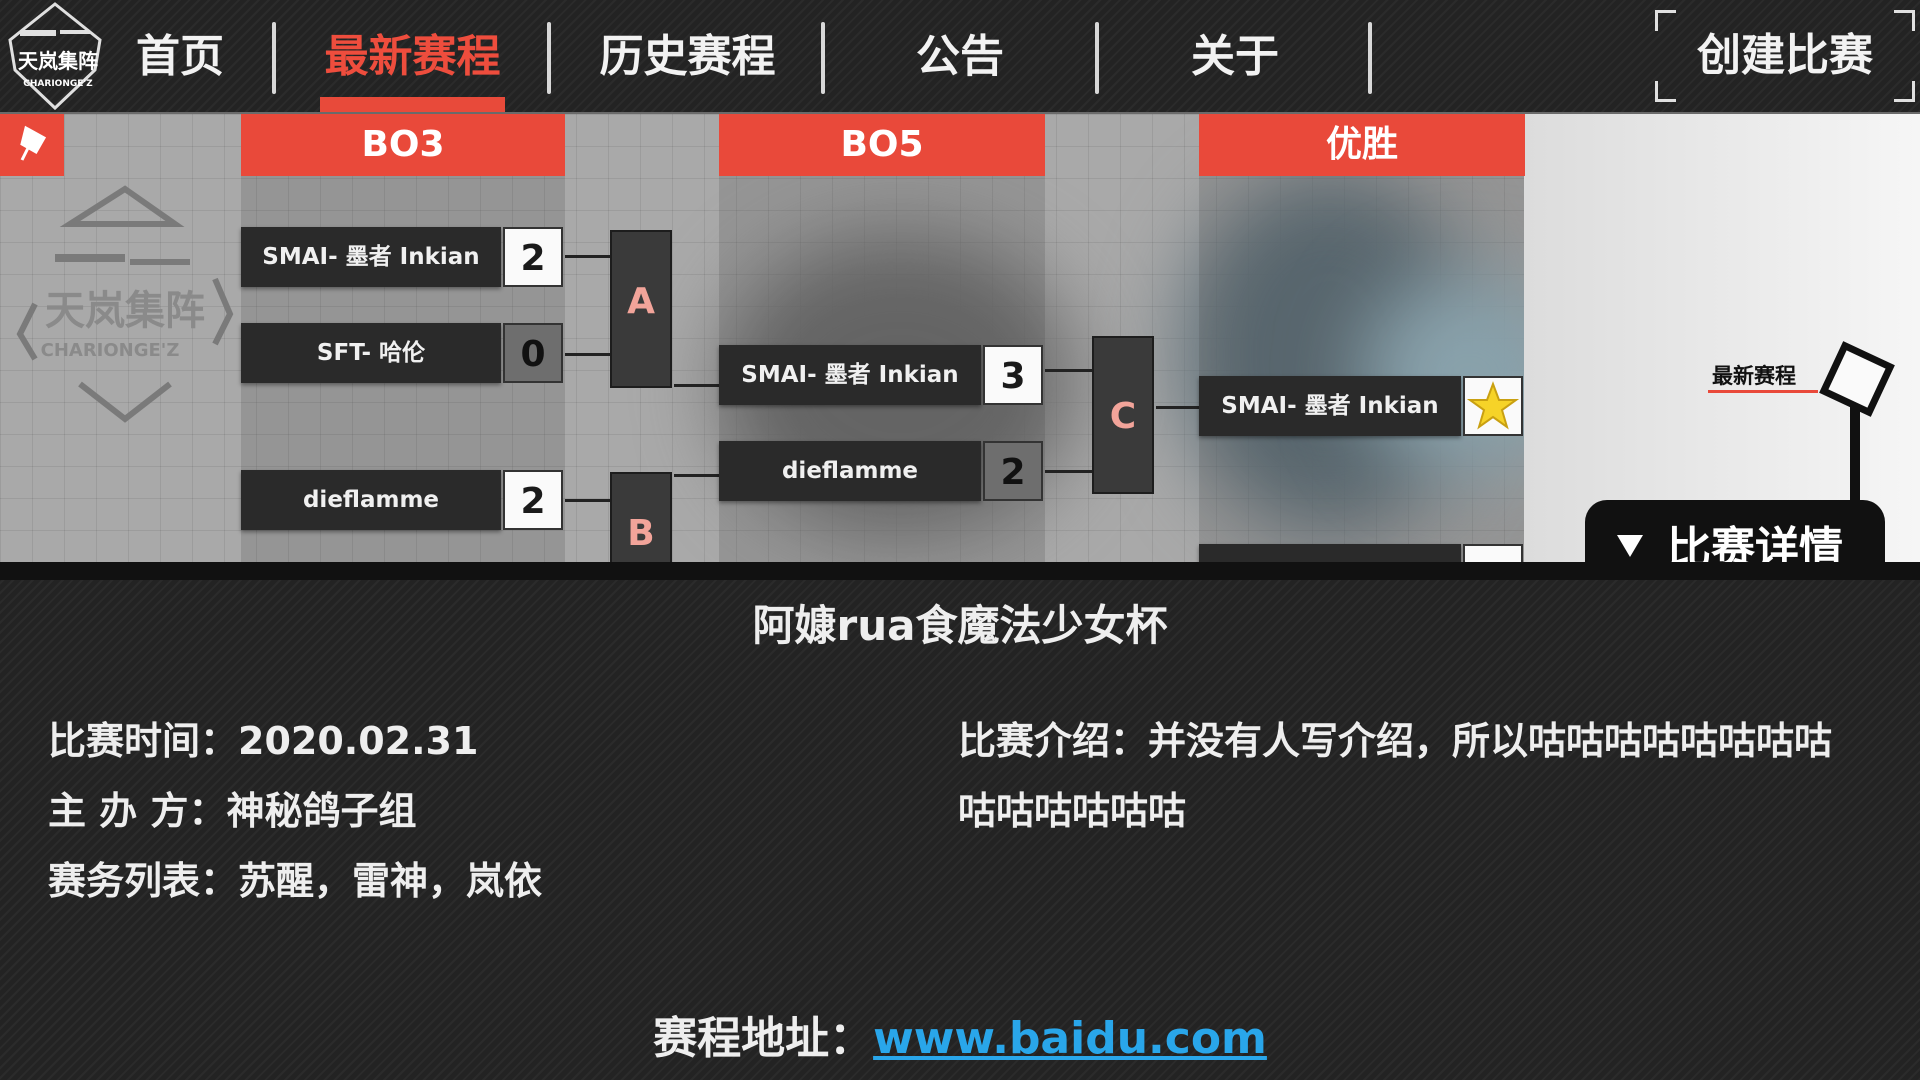 This screenshot has width=1920, height=1080. Describe the element at coordinates (58, 61) in the screenshot. I see `logo-title: 天岚集阵` at that location.